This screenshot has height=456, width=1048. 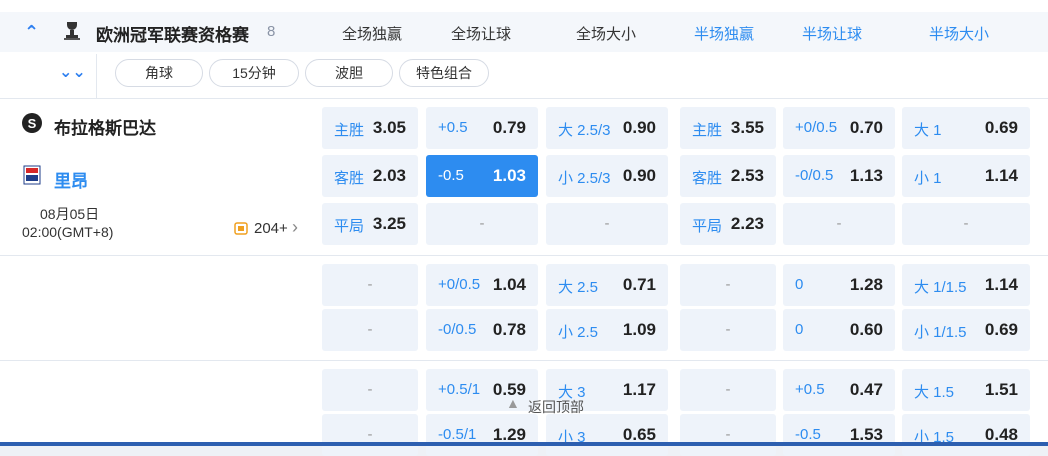 What do you see at coordinates (839, 285) in the screenshot?
I see `odds-cell: 0 1.28` at bounding box center [839, 285].